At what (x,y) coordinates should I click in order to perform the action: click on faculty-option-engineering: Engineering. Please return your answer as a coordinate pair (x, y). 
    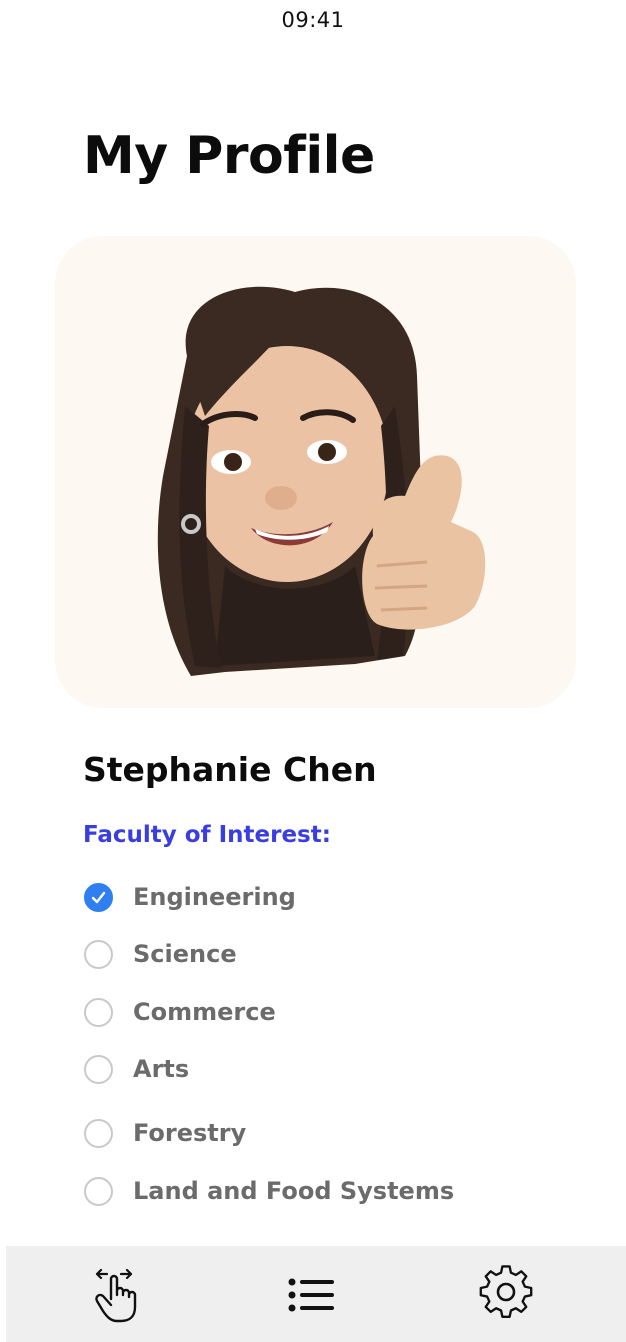
    Looking at the image, I should click on (190, 897).